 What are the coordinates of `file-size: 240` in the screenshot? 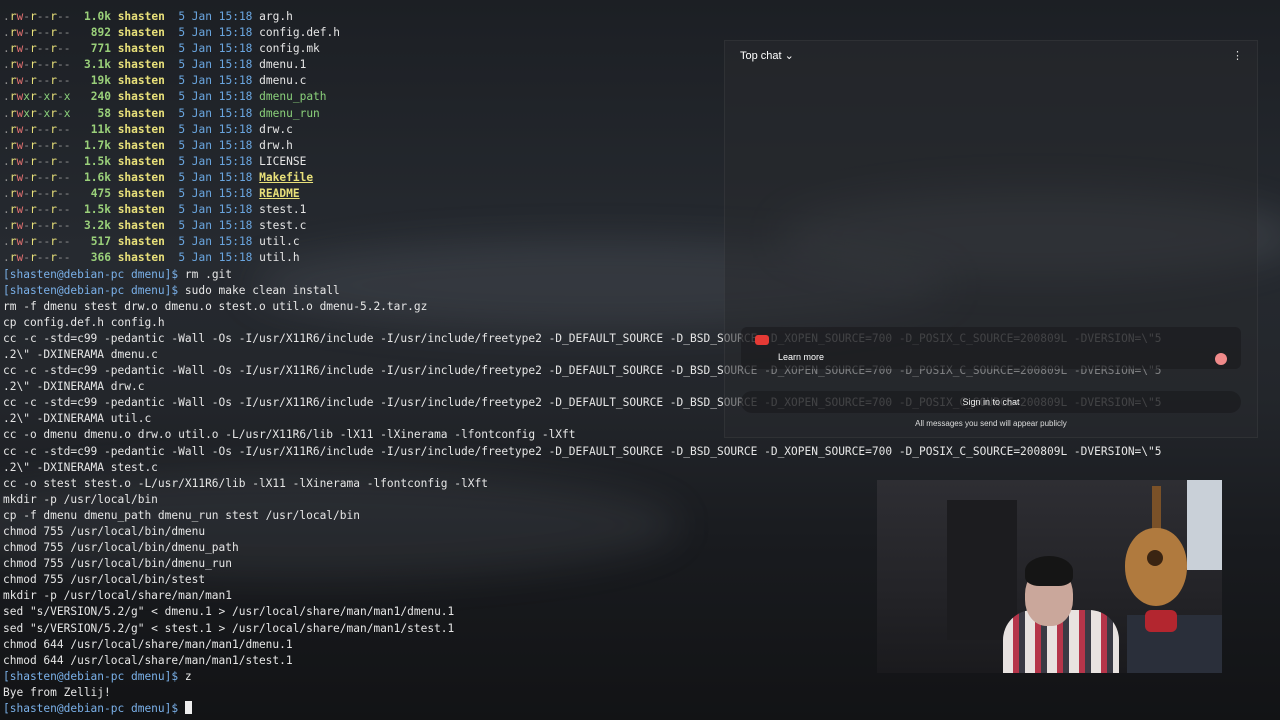 It's located at (94, 97).